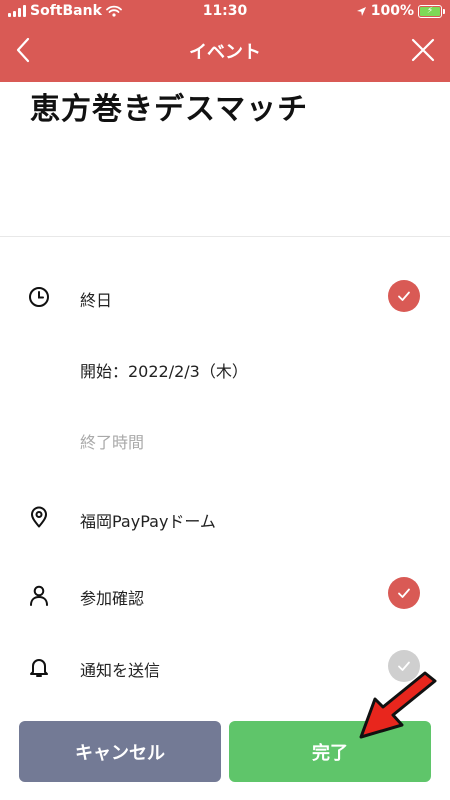 This screenshot has width=450, height=800. What do you see at coordinates (39, 297) in the screenshot?
I see `clock-icon` at bounding box center [39, 297].